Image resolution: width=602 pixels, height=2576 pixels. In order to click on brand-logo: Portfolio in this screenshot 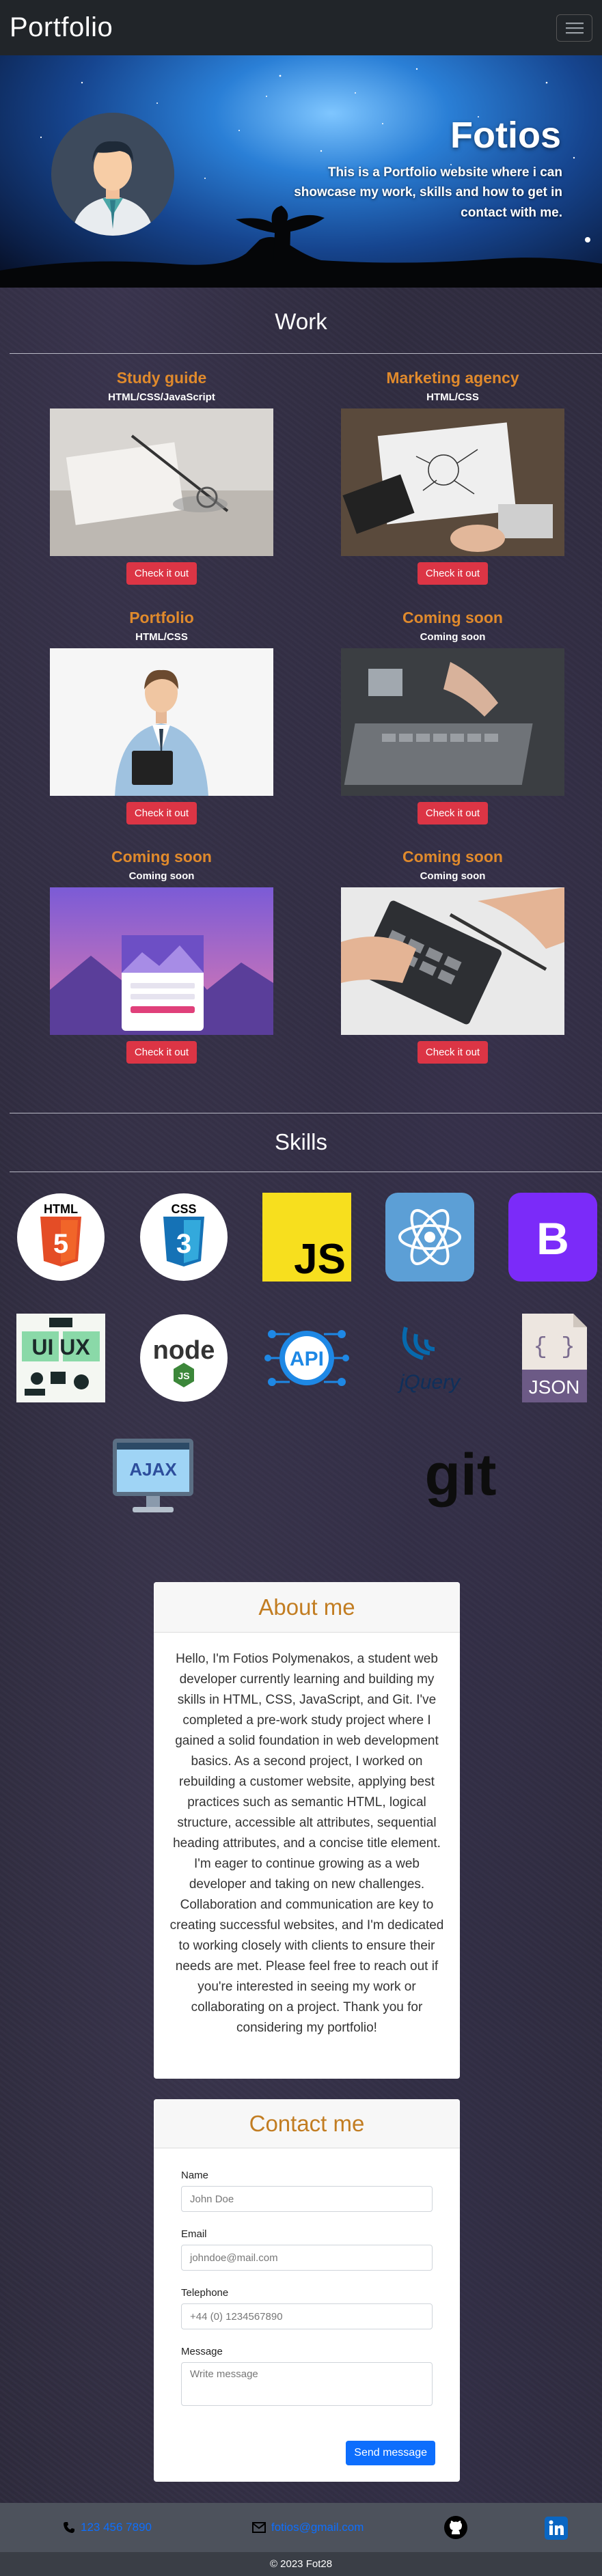, I will do `click(61, 28)`.